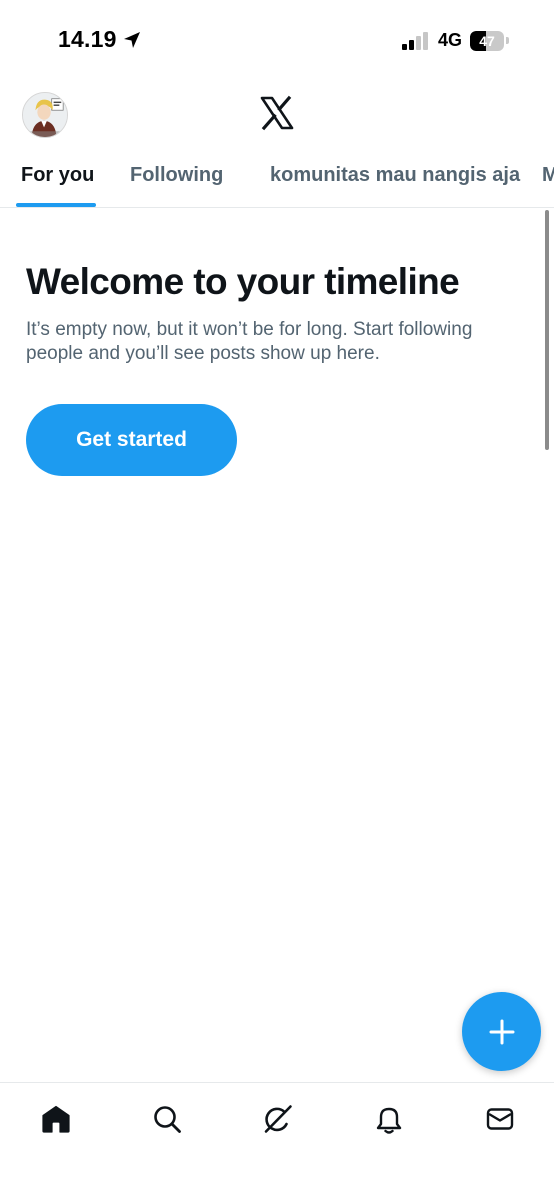 The height and width of the screenshot is (1200, 554). I want to click on tab-following: Following, so click(176, 179).